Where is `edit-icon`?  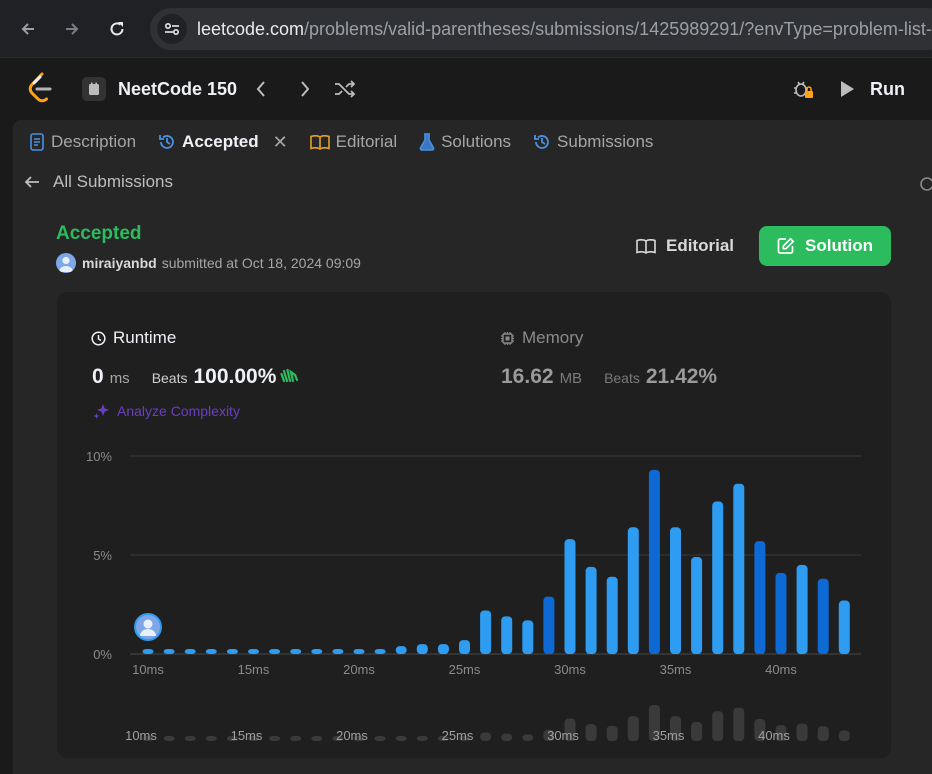 edit-icon is located at coordinates (786, 245).